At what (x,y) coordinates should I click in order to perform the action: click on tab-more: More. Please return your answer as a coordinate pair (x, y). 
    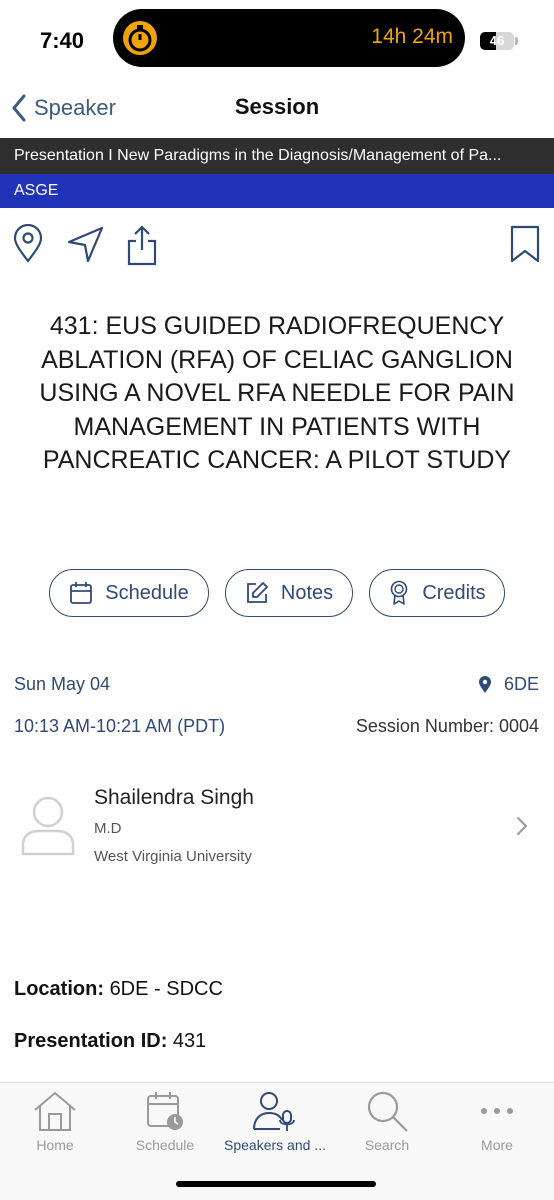
    Looking at the image, I should click on (497, 1122).